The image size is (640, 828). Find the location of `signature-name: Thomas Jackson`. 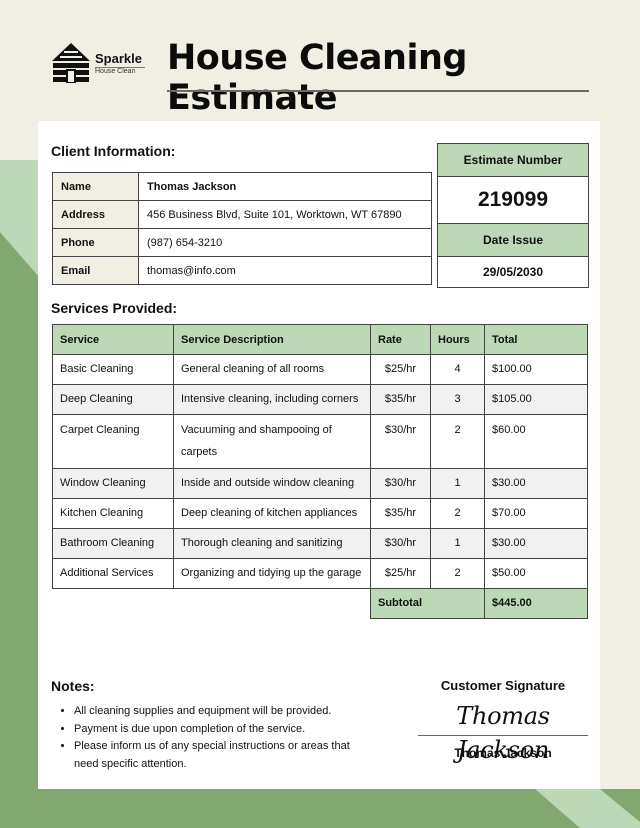

signature-name: Thomas Jackson is located at coordinates (503, 753).